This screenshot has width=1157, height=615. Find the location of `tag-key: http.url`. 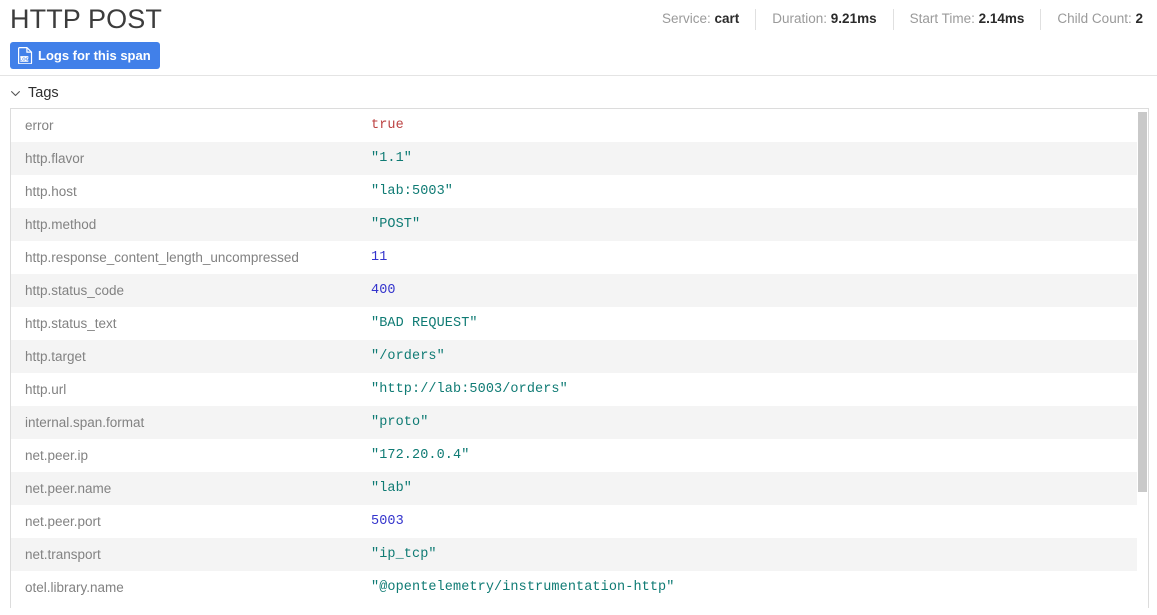

tag-key: http.url is located at coordinates (184, 389).